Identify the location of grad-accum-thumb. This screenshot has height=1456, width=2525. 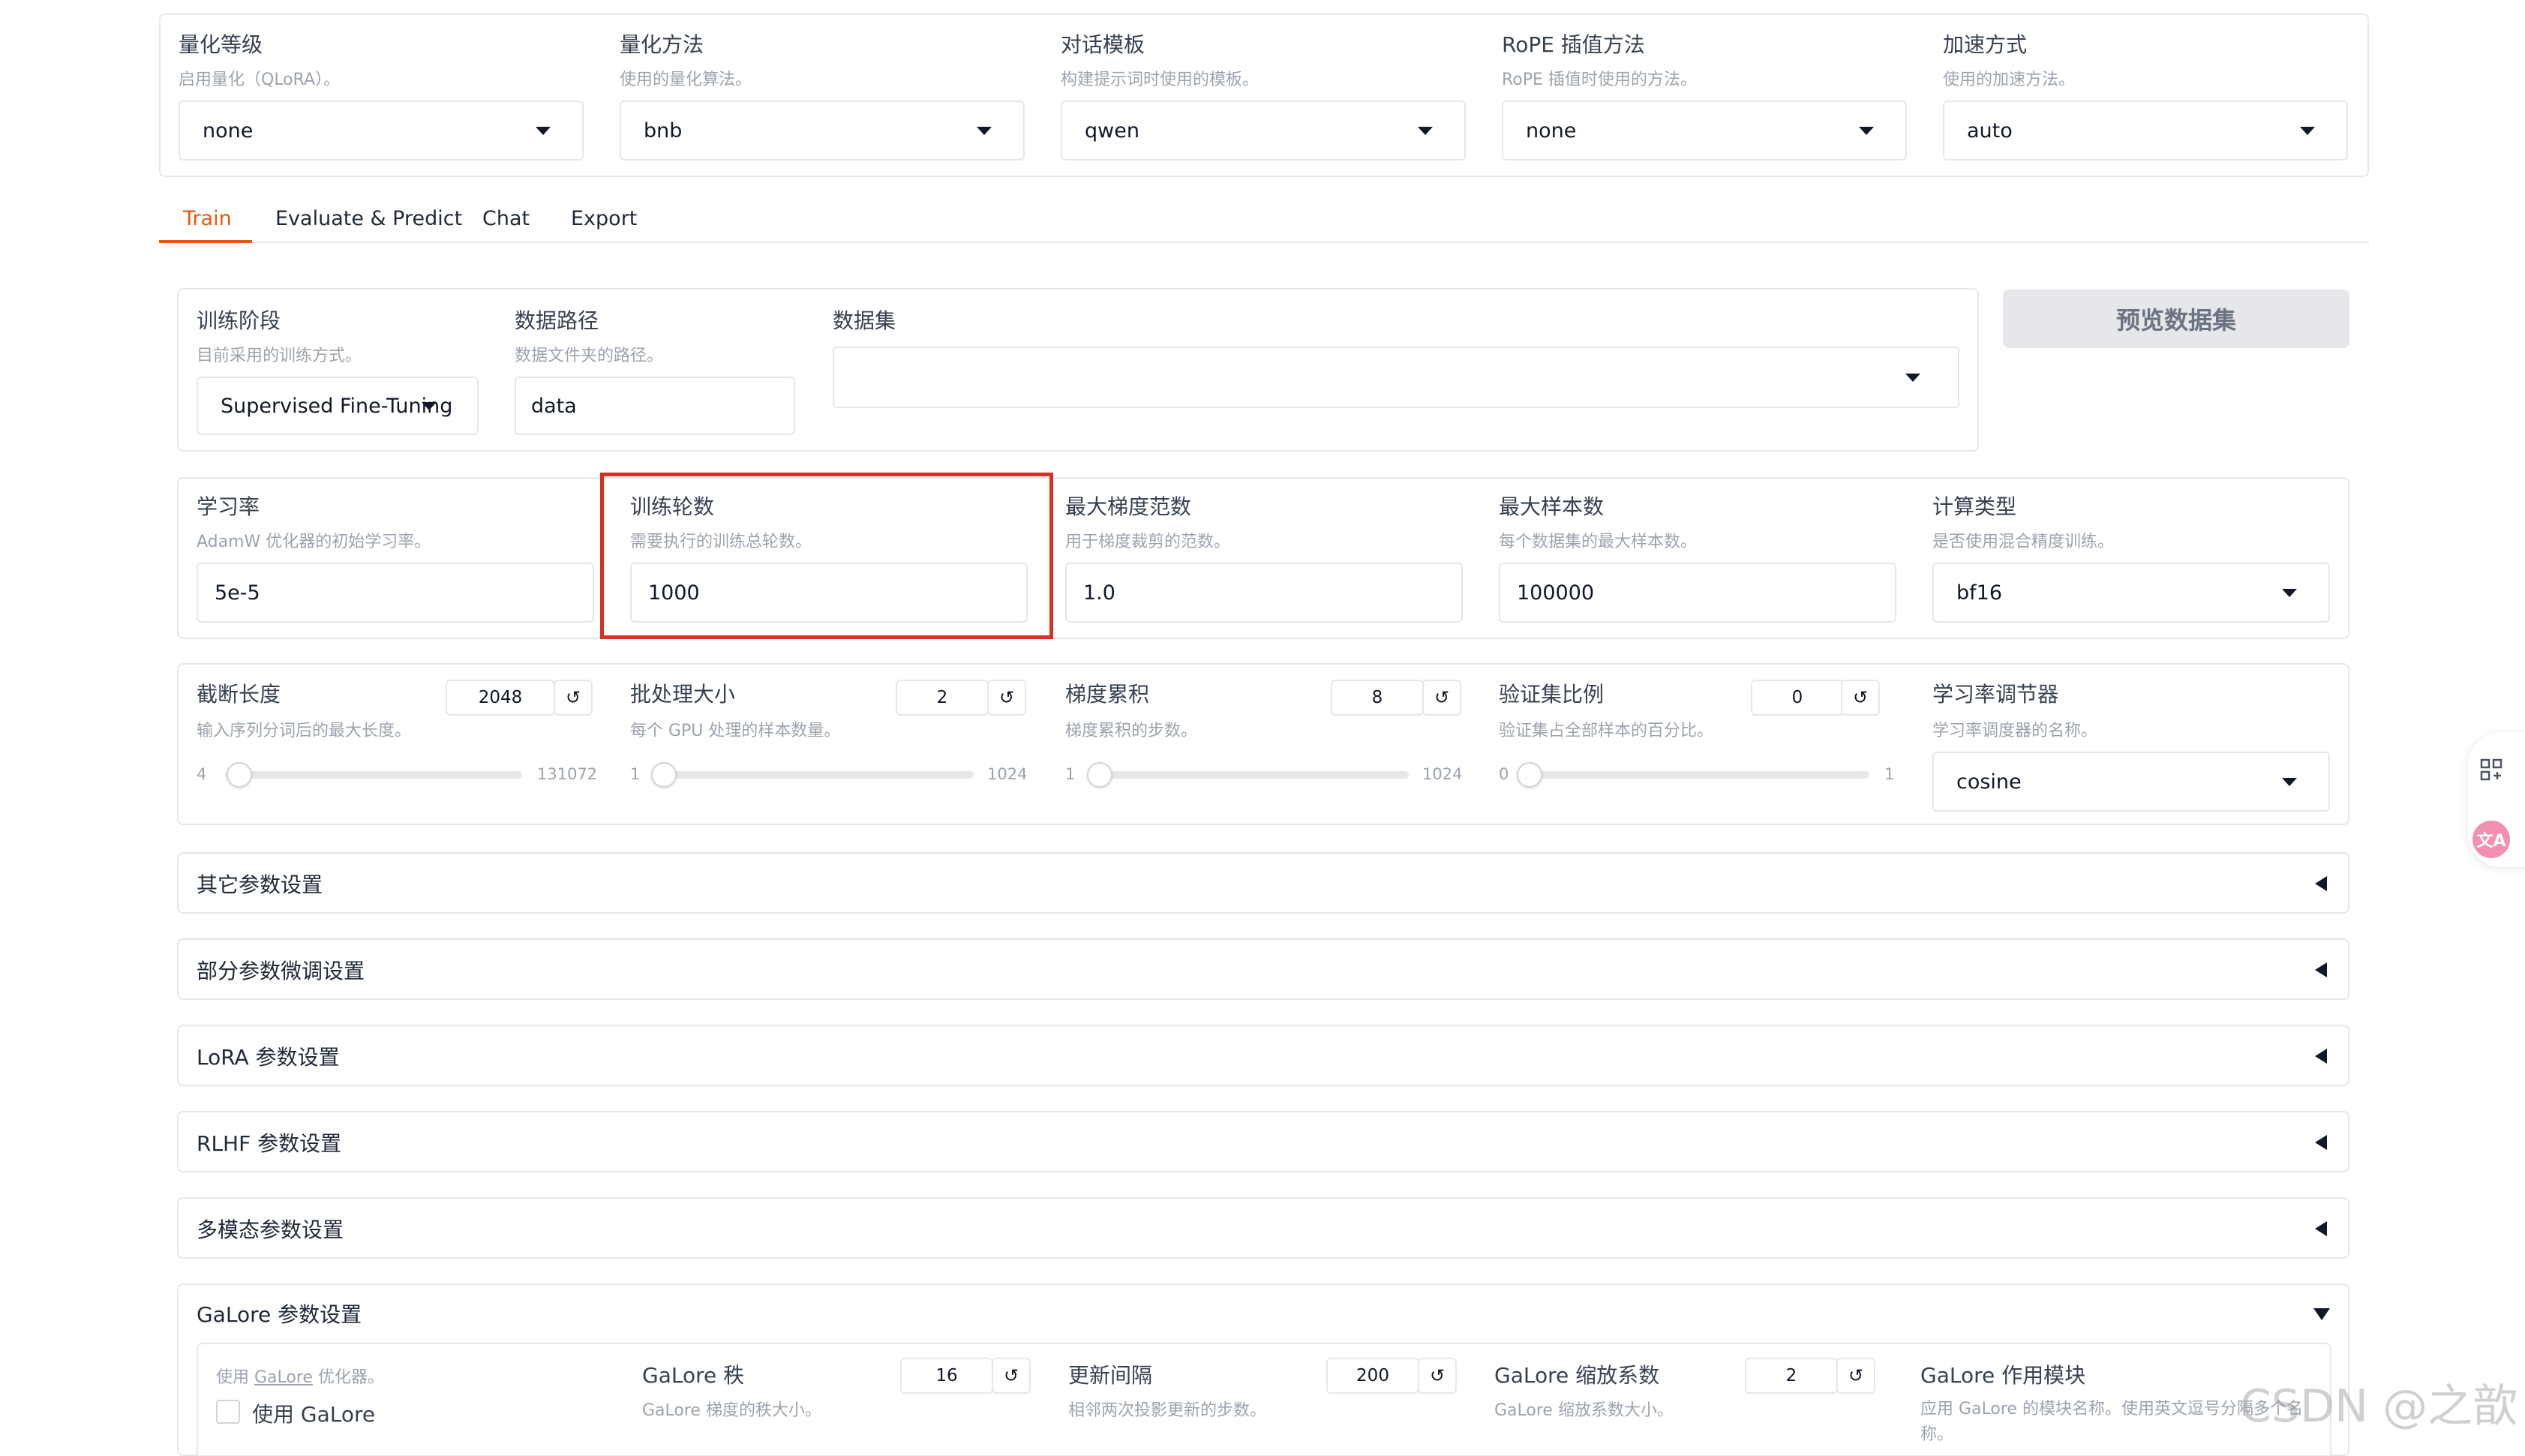
(1099, 775).